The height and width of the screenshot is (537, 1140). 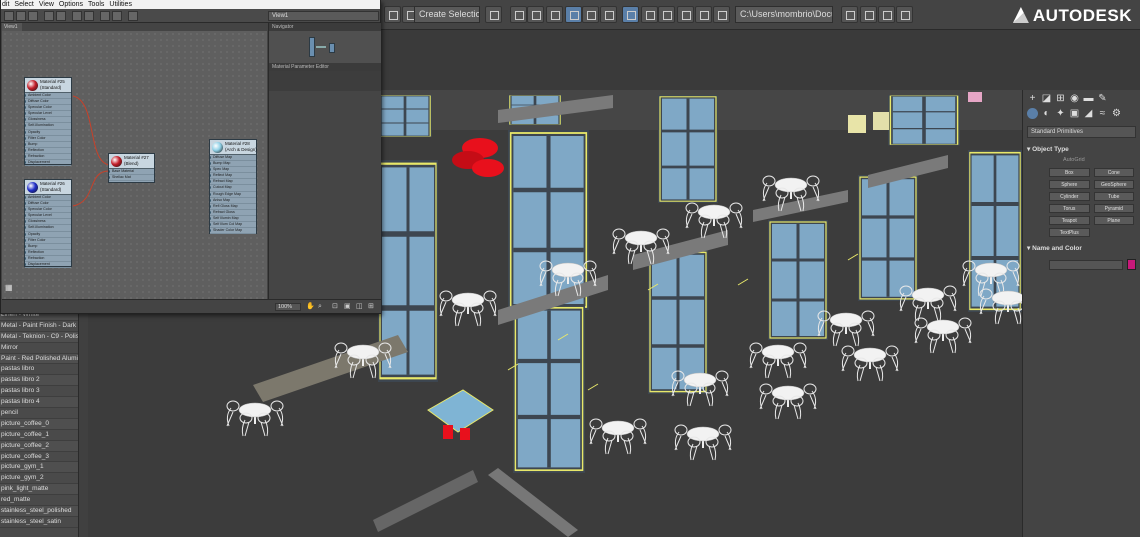 What do you see at coordinates (1032, 98) in the screenshot?
I see `create-tab-icon: +` at bounding box center [1032, 98].